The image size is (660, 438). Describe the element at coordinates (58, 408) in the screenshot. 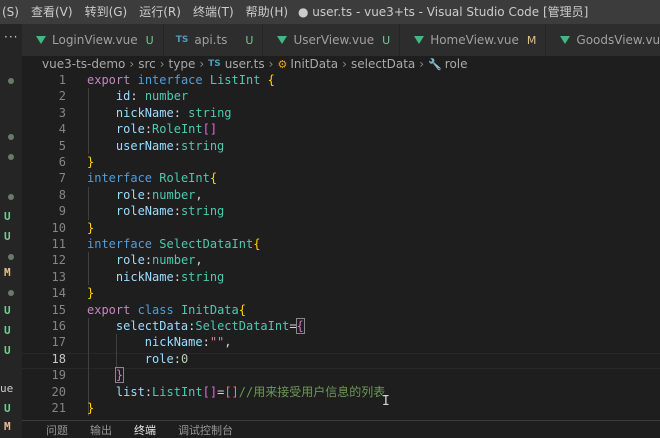

I see `line-number: 21` at that location.